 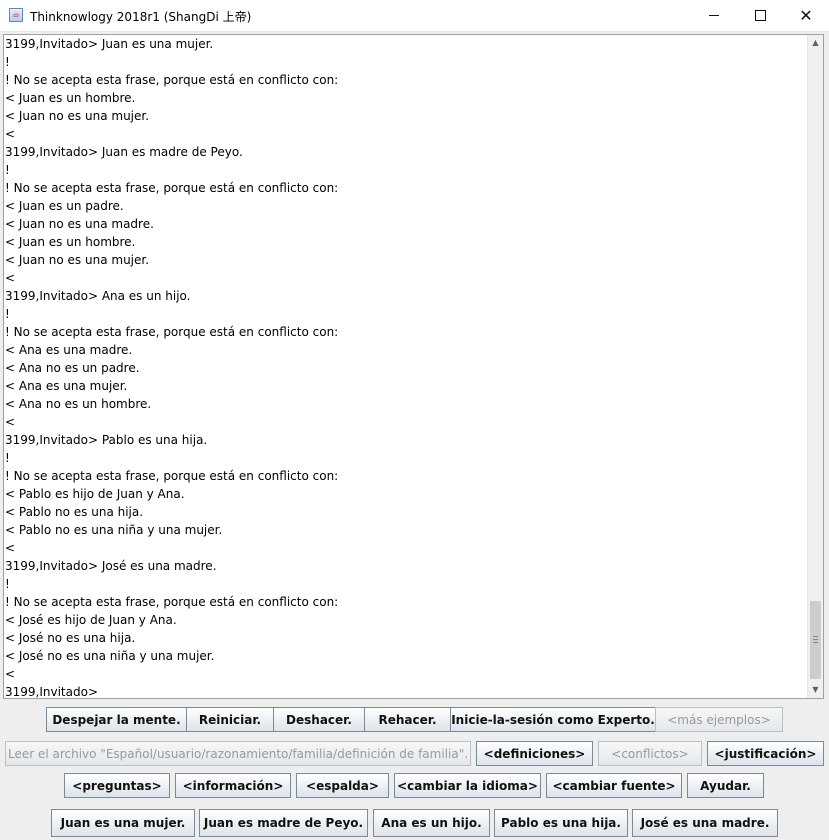 I want to click on clear-mind-button: Despejar la mente., so click(x=116, y=719).